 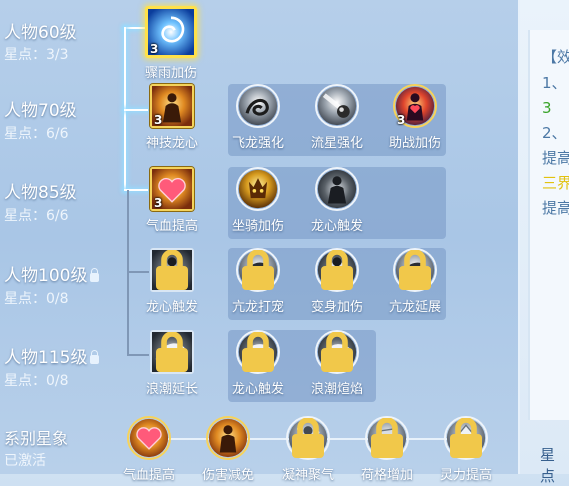 What do you see at coordinates (172, 106) in the screenshot?
I see `flame-figure-icon: 3` at bounding box center [172, 106].